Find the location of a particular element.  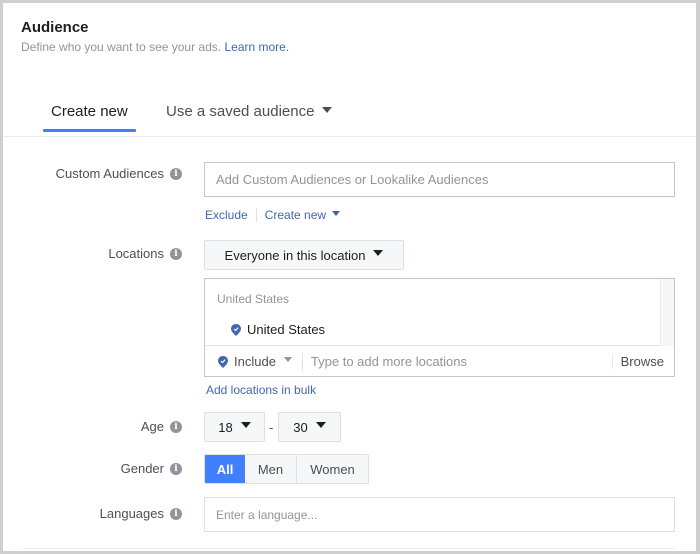

create-new-label: Create new is located at coordinates (295, 215).